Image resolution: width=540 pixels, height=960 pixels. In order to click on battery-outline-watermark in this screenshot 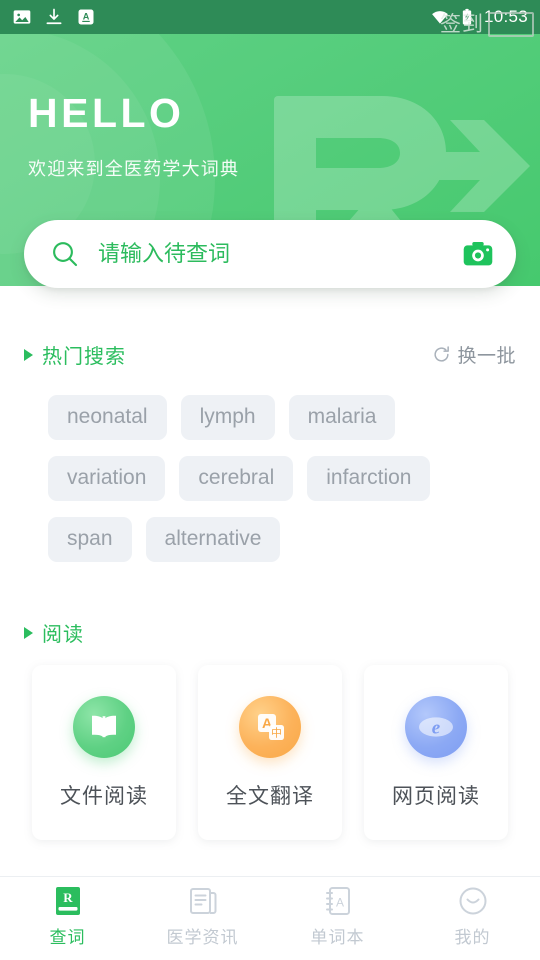, I will do `click(511, 24)`.